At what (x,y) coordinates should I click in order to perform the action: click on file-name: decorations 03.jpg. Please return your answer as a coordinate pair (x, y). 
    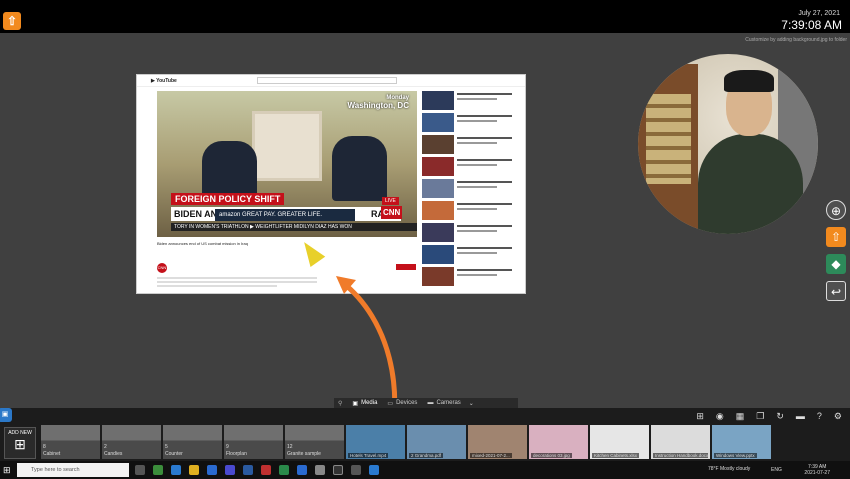
    Looking at the image, I should click on (551, 455).